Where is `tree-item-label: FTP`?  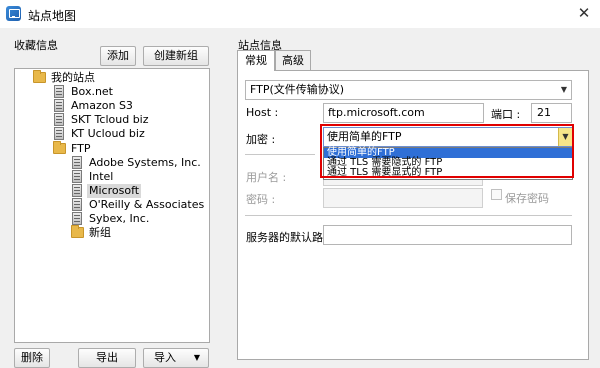 tree-item-label: FTP is located at coordinates (81, 148).